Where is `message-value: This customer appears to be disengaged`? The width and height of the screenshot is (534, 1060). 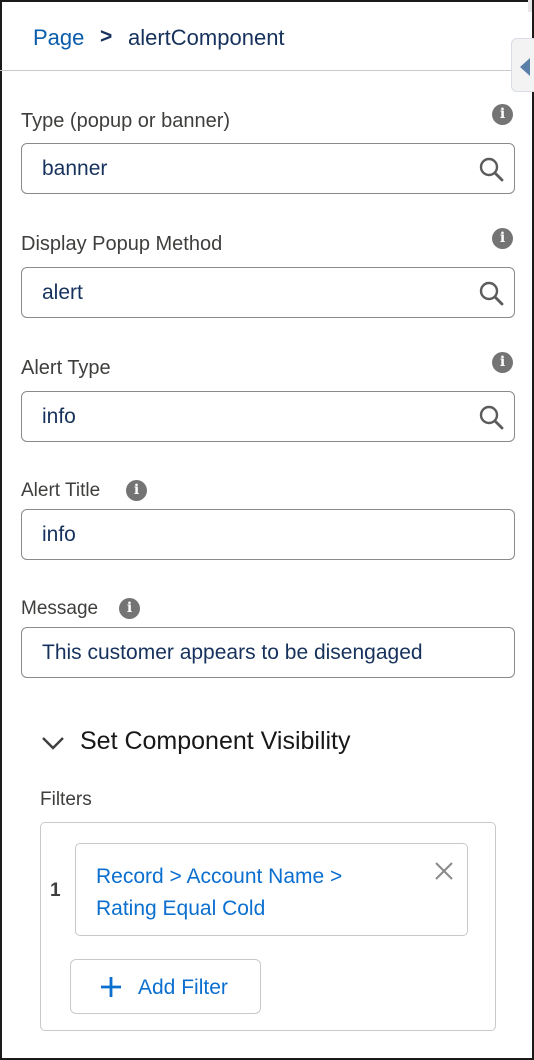 message-value: This customer appears to be disengaged is located at coordinates (232, 652).